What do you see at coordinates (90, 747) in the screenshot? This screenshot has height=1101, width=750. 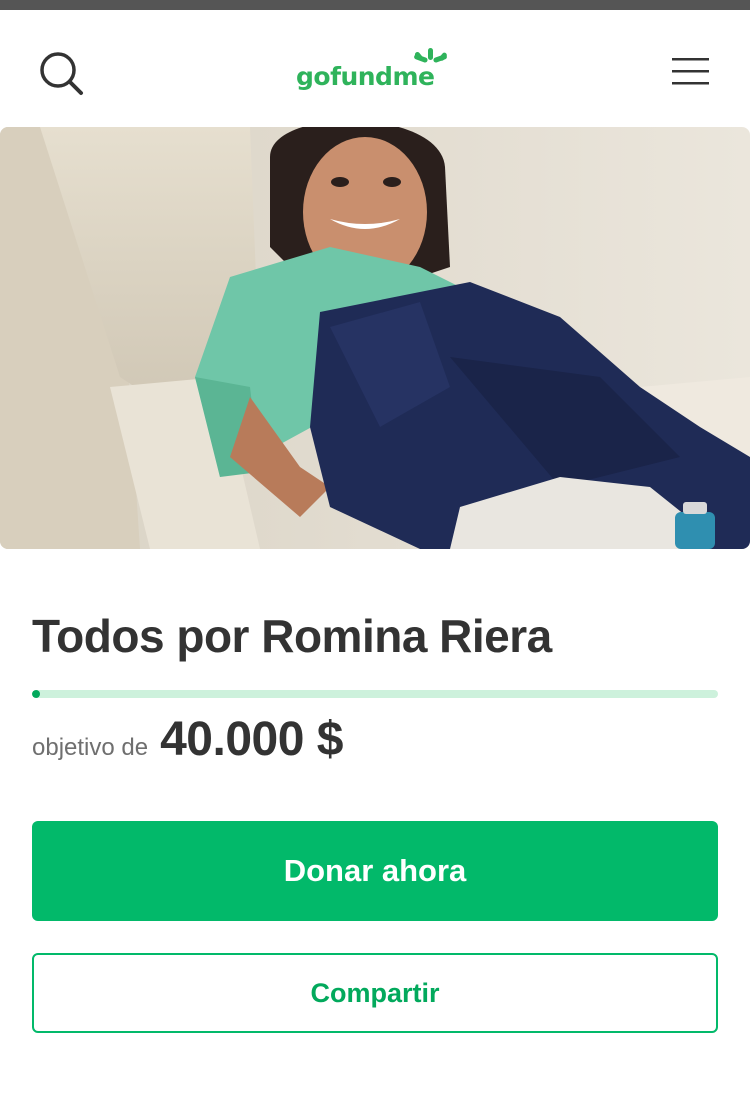 I see `goal-label: objetivo de` at bounding box center [90, 747].